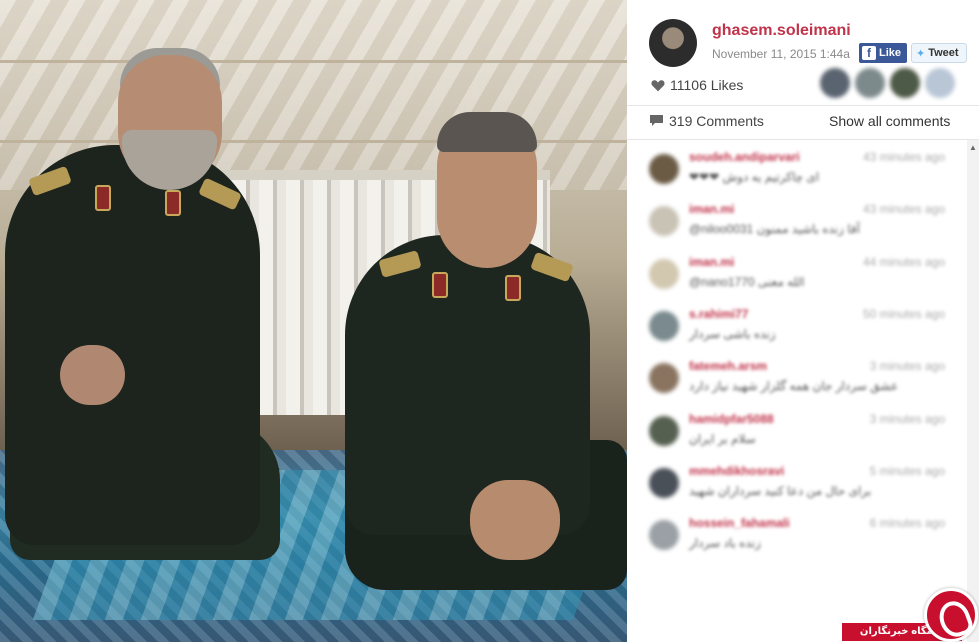  Describe the element at coordinates (92, 375) in the screenshot. I see `person-left-hand` at that location.